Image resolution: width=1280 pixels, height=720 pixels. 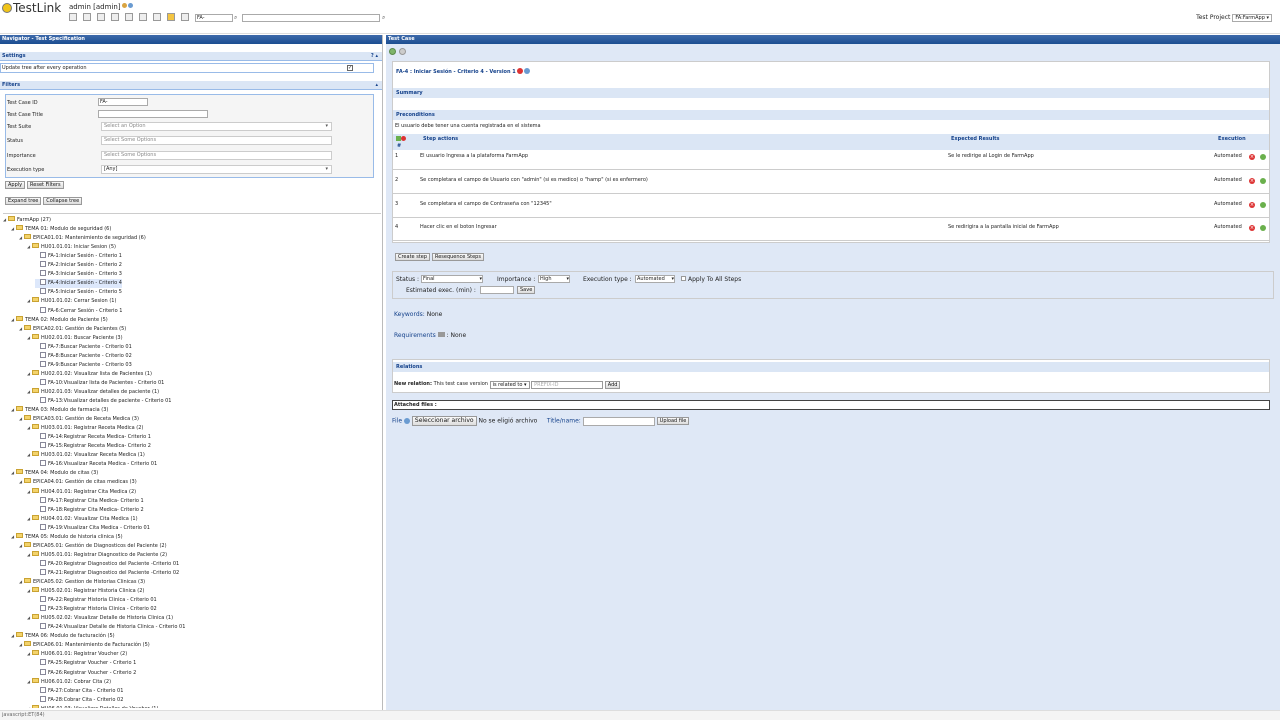 What do you see at coordinates (452, 279) in the screenshot?
I see `status-attr-select: Final ▾` at bounding box center [452, 279].